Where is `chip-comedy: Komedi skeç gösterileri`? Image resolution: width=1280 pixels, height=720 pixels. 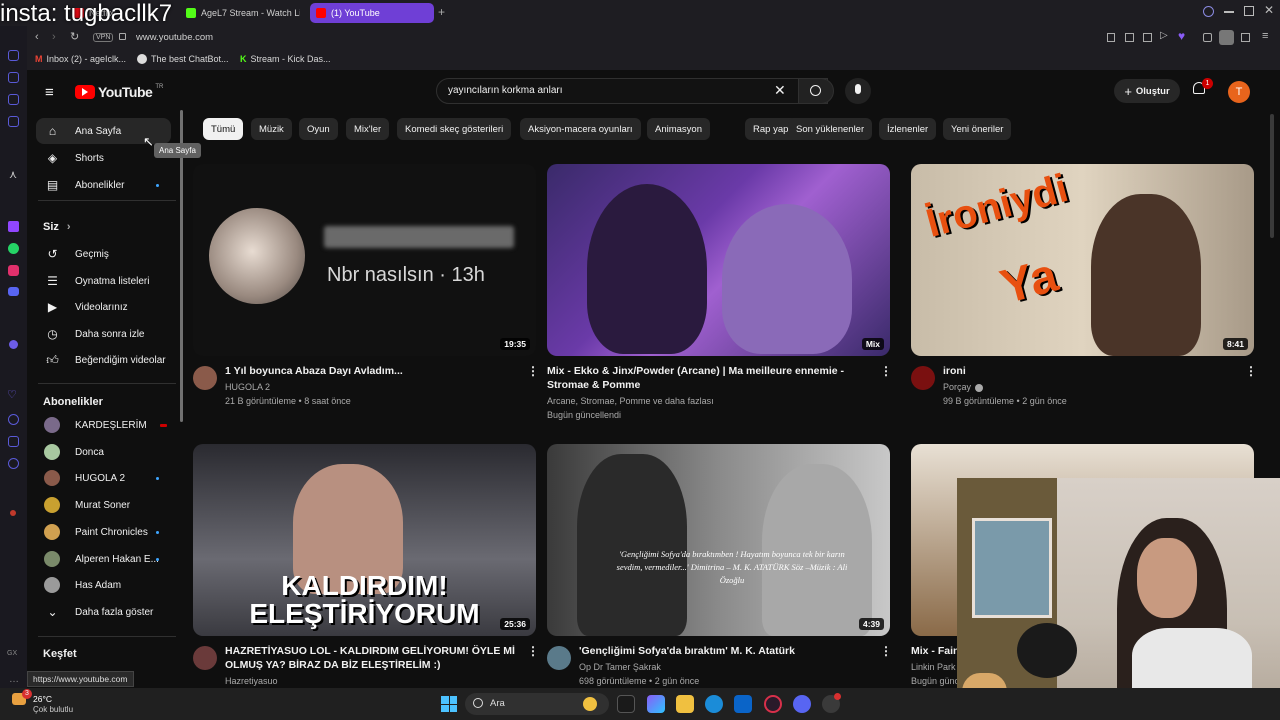 chip-comedy: Komedi skeç gösterileri is located at coordinates (454, 129).